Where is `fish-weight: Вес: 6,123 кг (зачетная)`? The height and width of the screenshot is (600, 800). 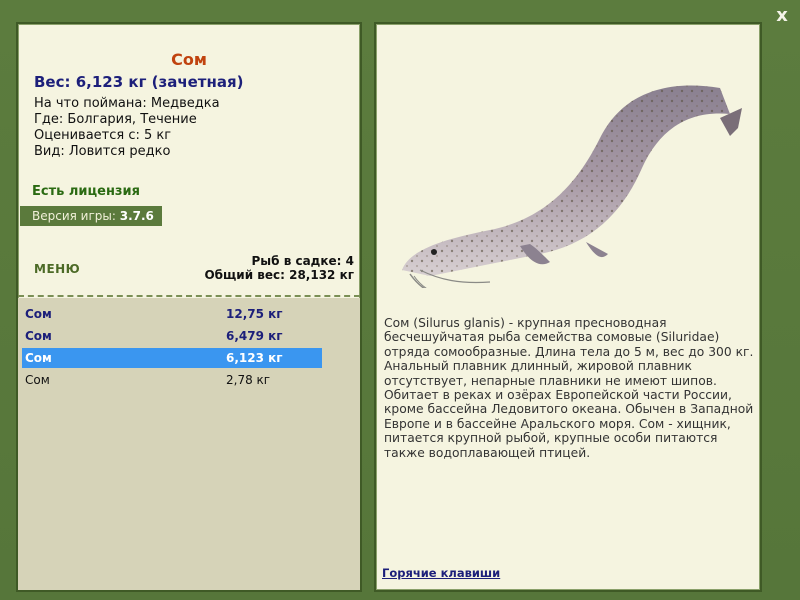 fish-weight: Вес: 6,123 кг (зачетная) is located at coordinates (139, 82).